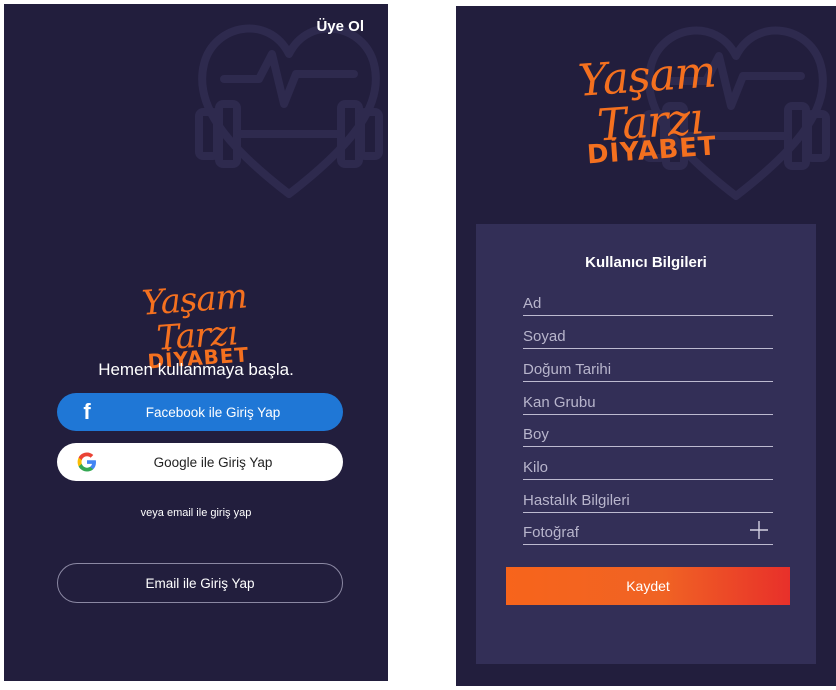 Image resolution: width=836 pixels, height=690 pixels. Describe the element at coordinates (759, 530) in the screenshot. I see `plus-icon` at that location.